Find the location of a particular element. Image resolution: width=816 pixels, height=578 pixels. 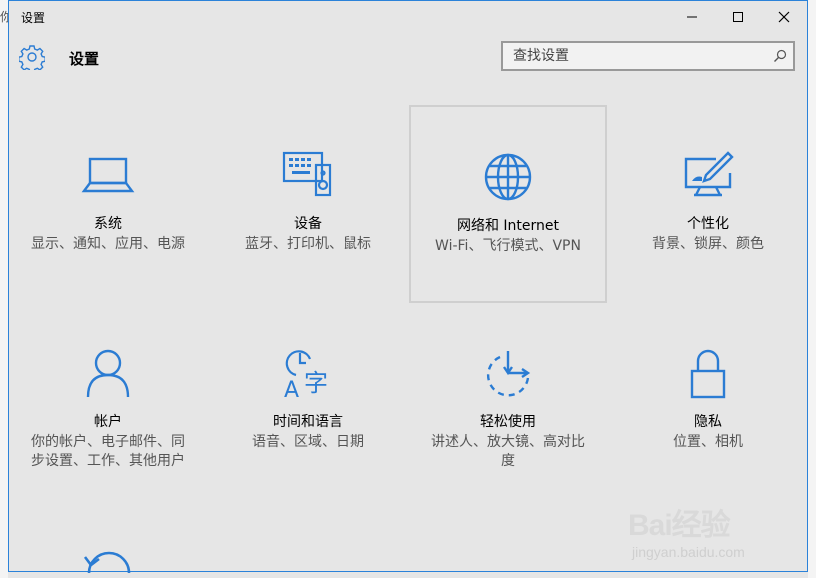

laptop-icon is located at coordinates (108, 175).